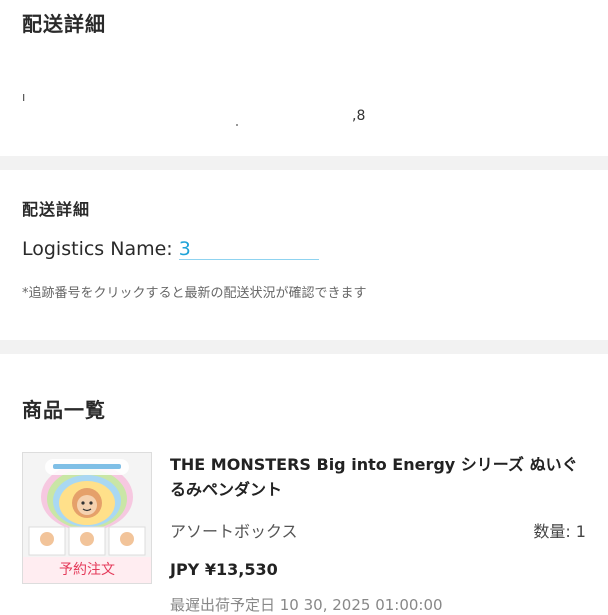 The image size is (608, 615). Describe the element at coordinates (87, 505) in the screenshot. I see `product-image` at that location.